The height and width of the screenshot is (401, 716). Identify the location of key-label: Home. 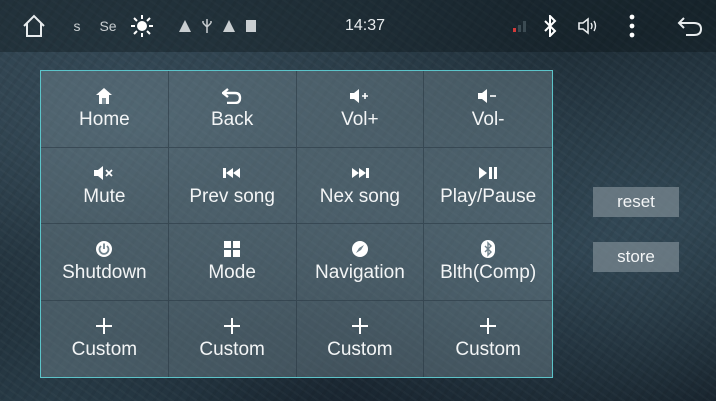
(104, 120).